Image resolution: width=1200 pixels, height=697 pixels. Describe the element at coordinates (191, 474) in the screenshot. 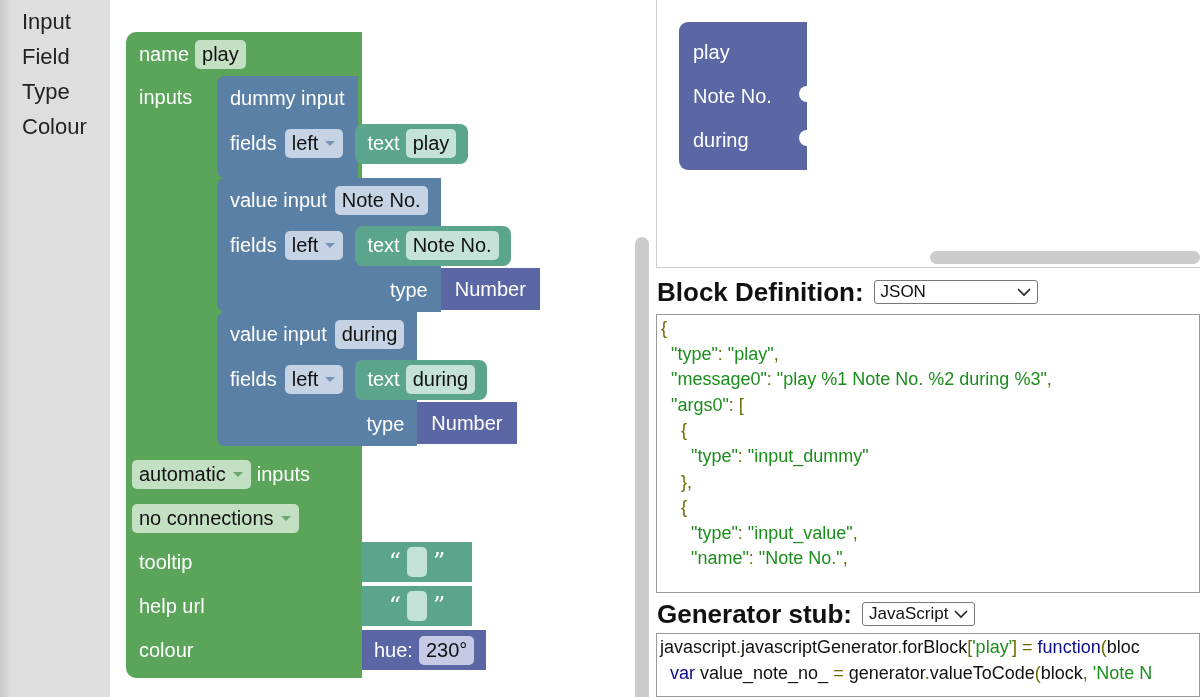

I see `inputs-mode-dropdown: automatic` at that location.